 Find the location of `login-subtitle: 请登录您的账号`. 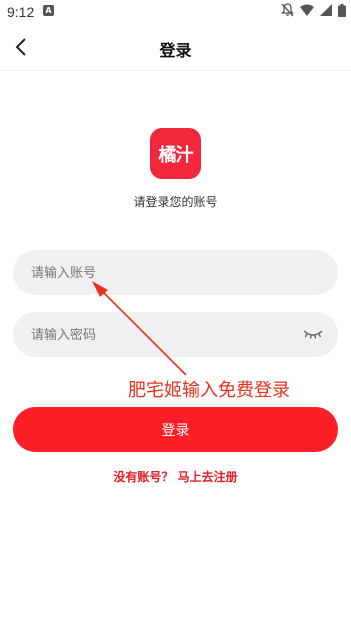

login-subtitle: 请登录您的账号 is located at coordinates (175, 202).